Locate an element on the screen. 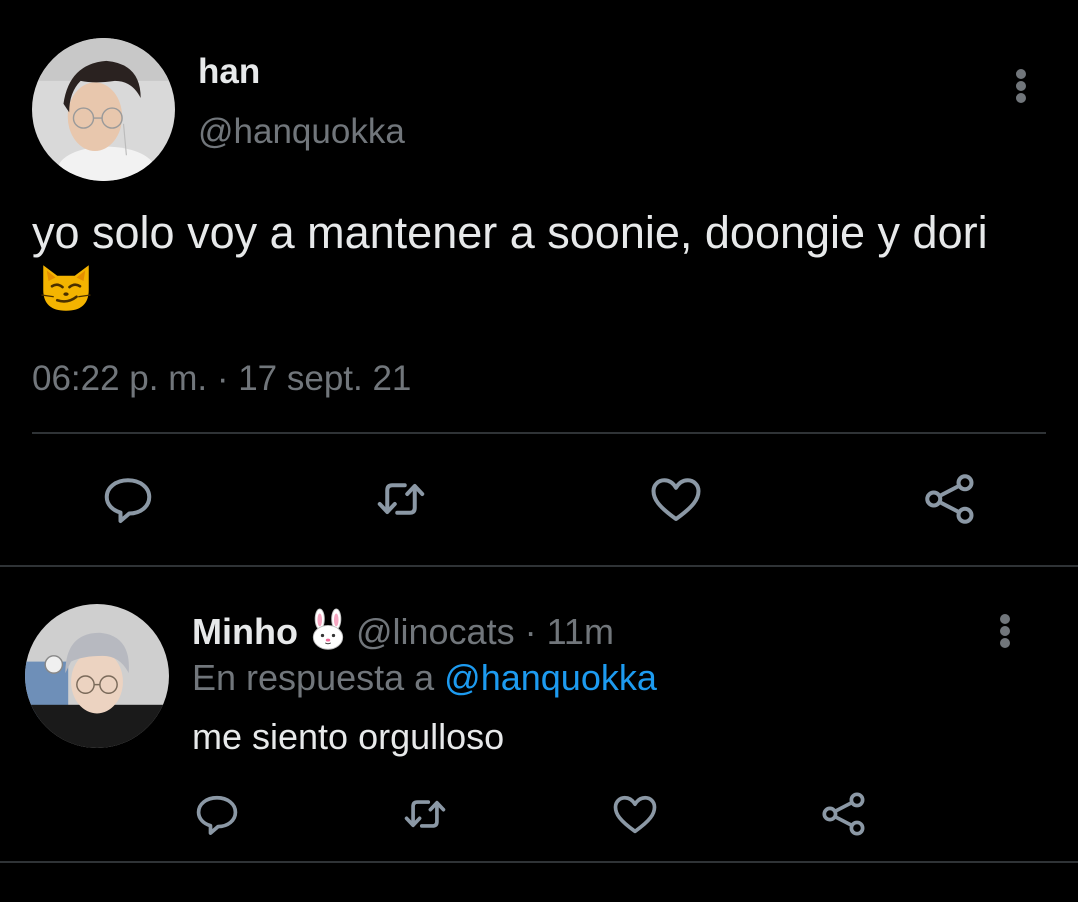 The image size is (1078, 902). replying-to-prefix: En respuesta a is located at coordinates (318, 677).